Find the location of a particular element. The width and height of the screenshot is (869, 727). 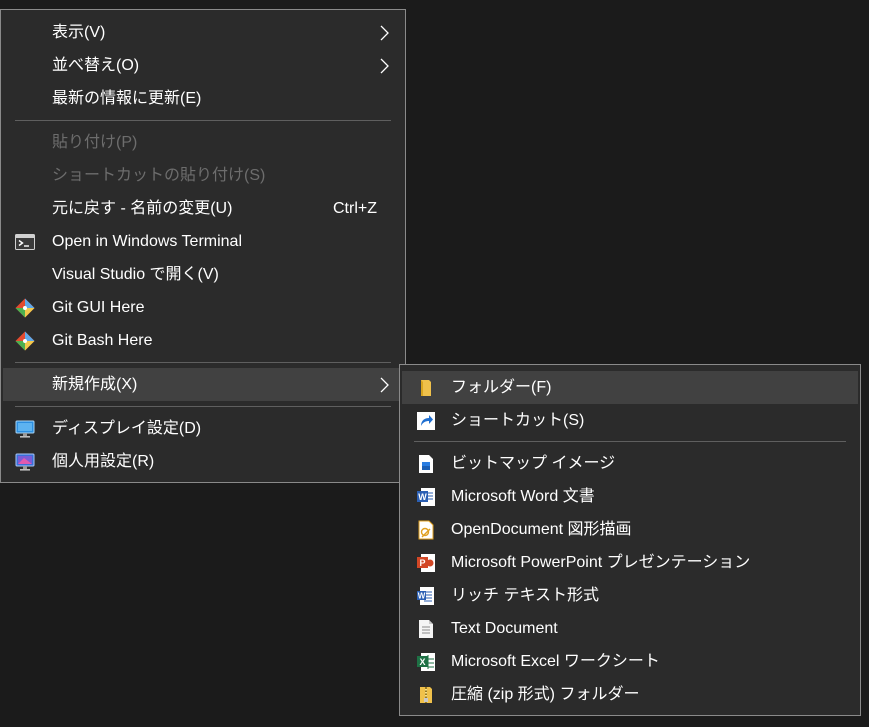

submenu-item-label: Text Document is located at coordinates (504, 628).